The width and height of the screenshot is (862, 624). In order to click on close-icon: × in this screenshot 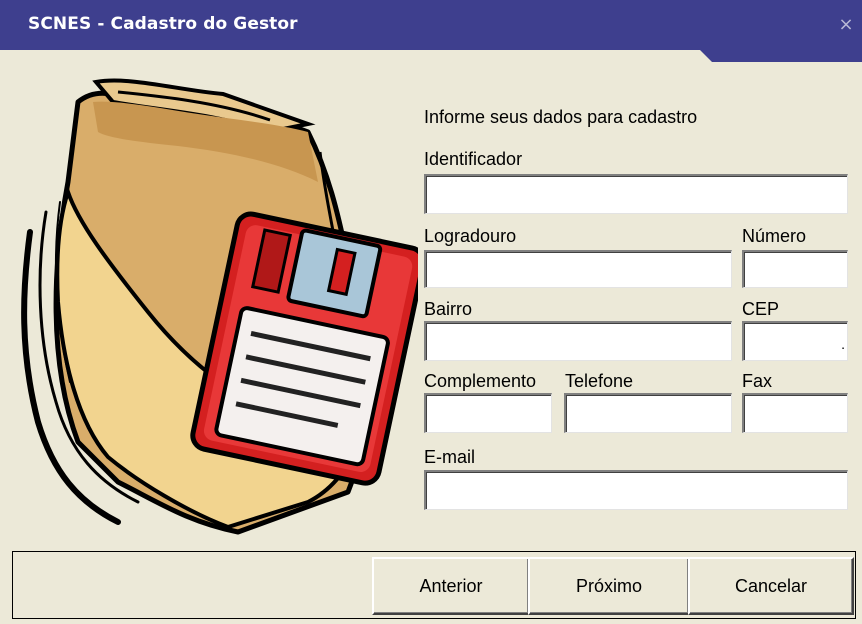, I will do `click(846, 25)`.